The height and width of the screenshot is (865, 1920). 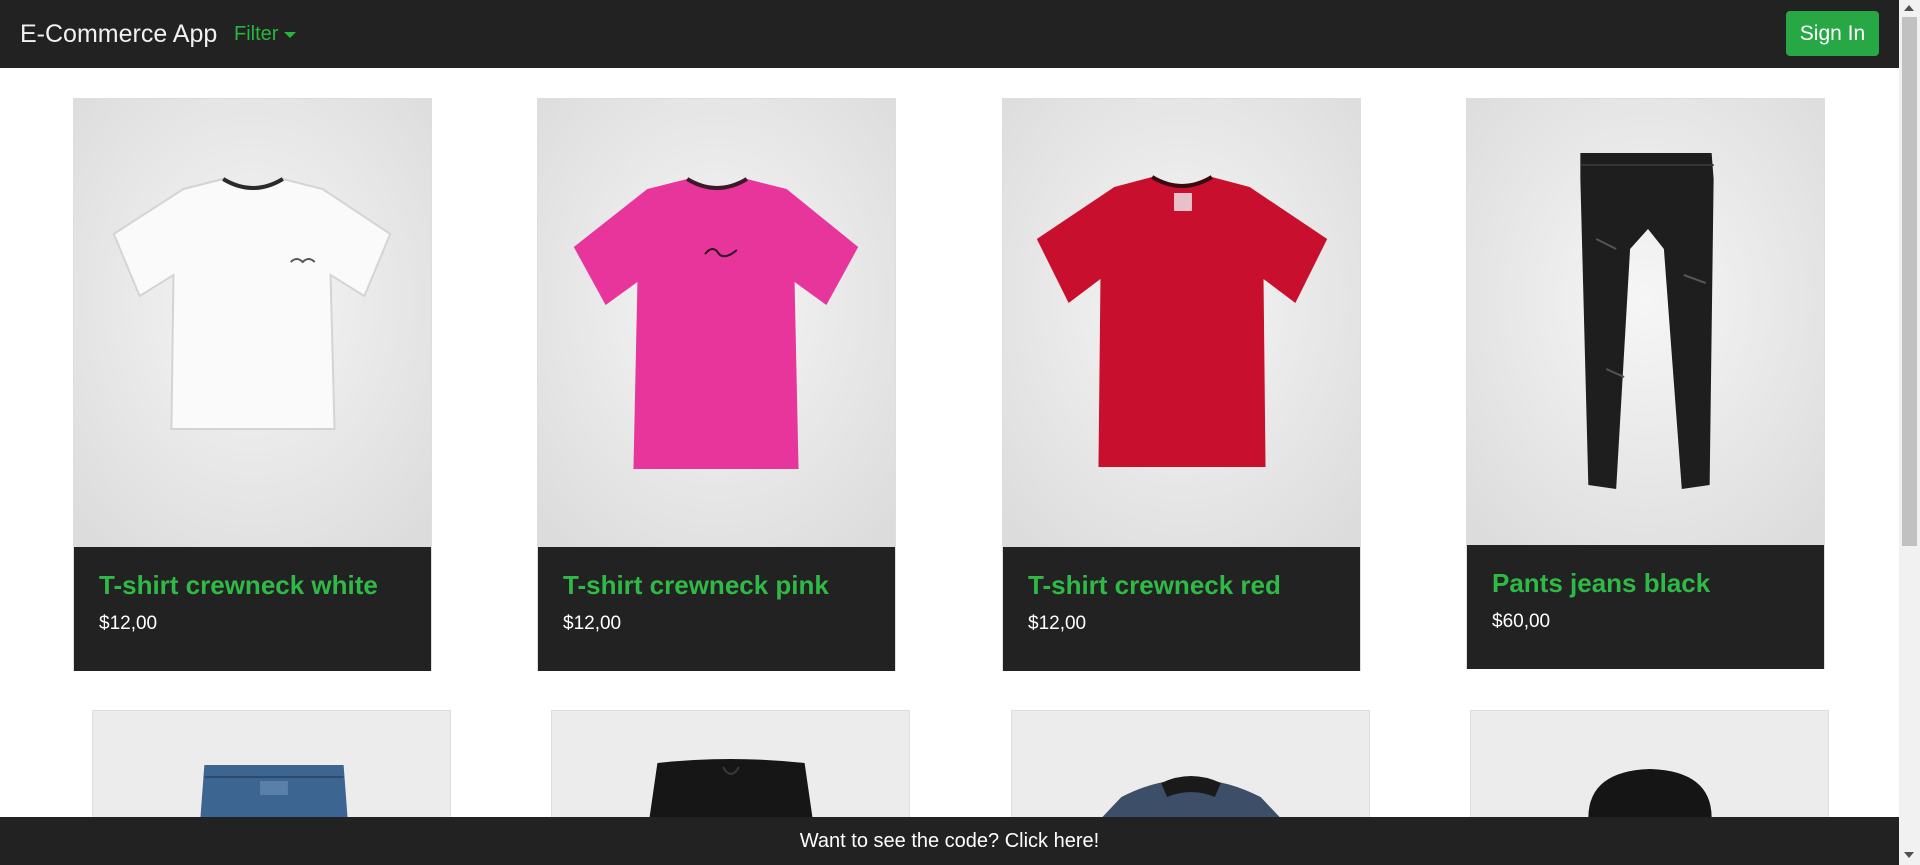 I want to click on filter-label: Filter, so click(x=256, y=34).